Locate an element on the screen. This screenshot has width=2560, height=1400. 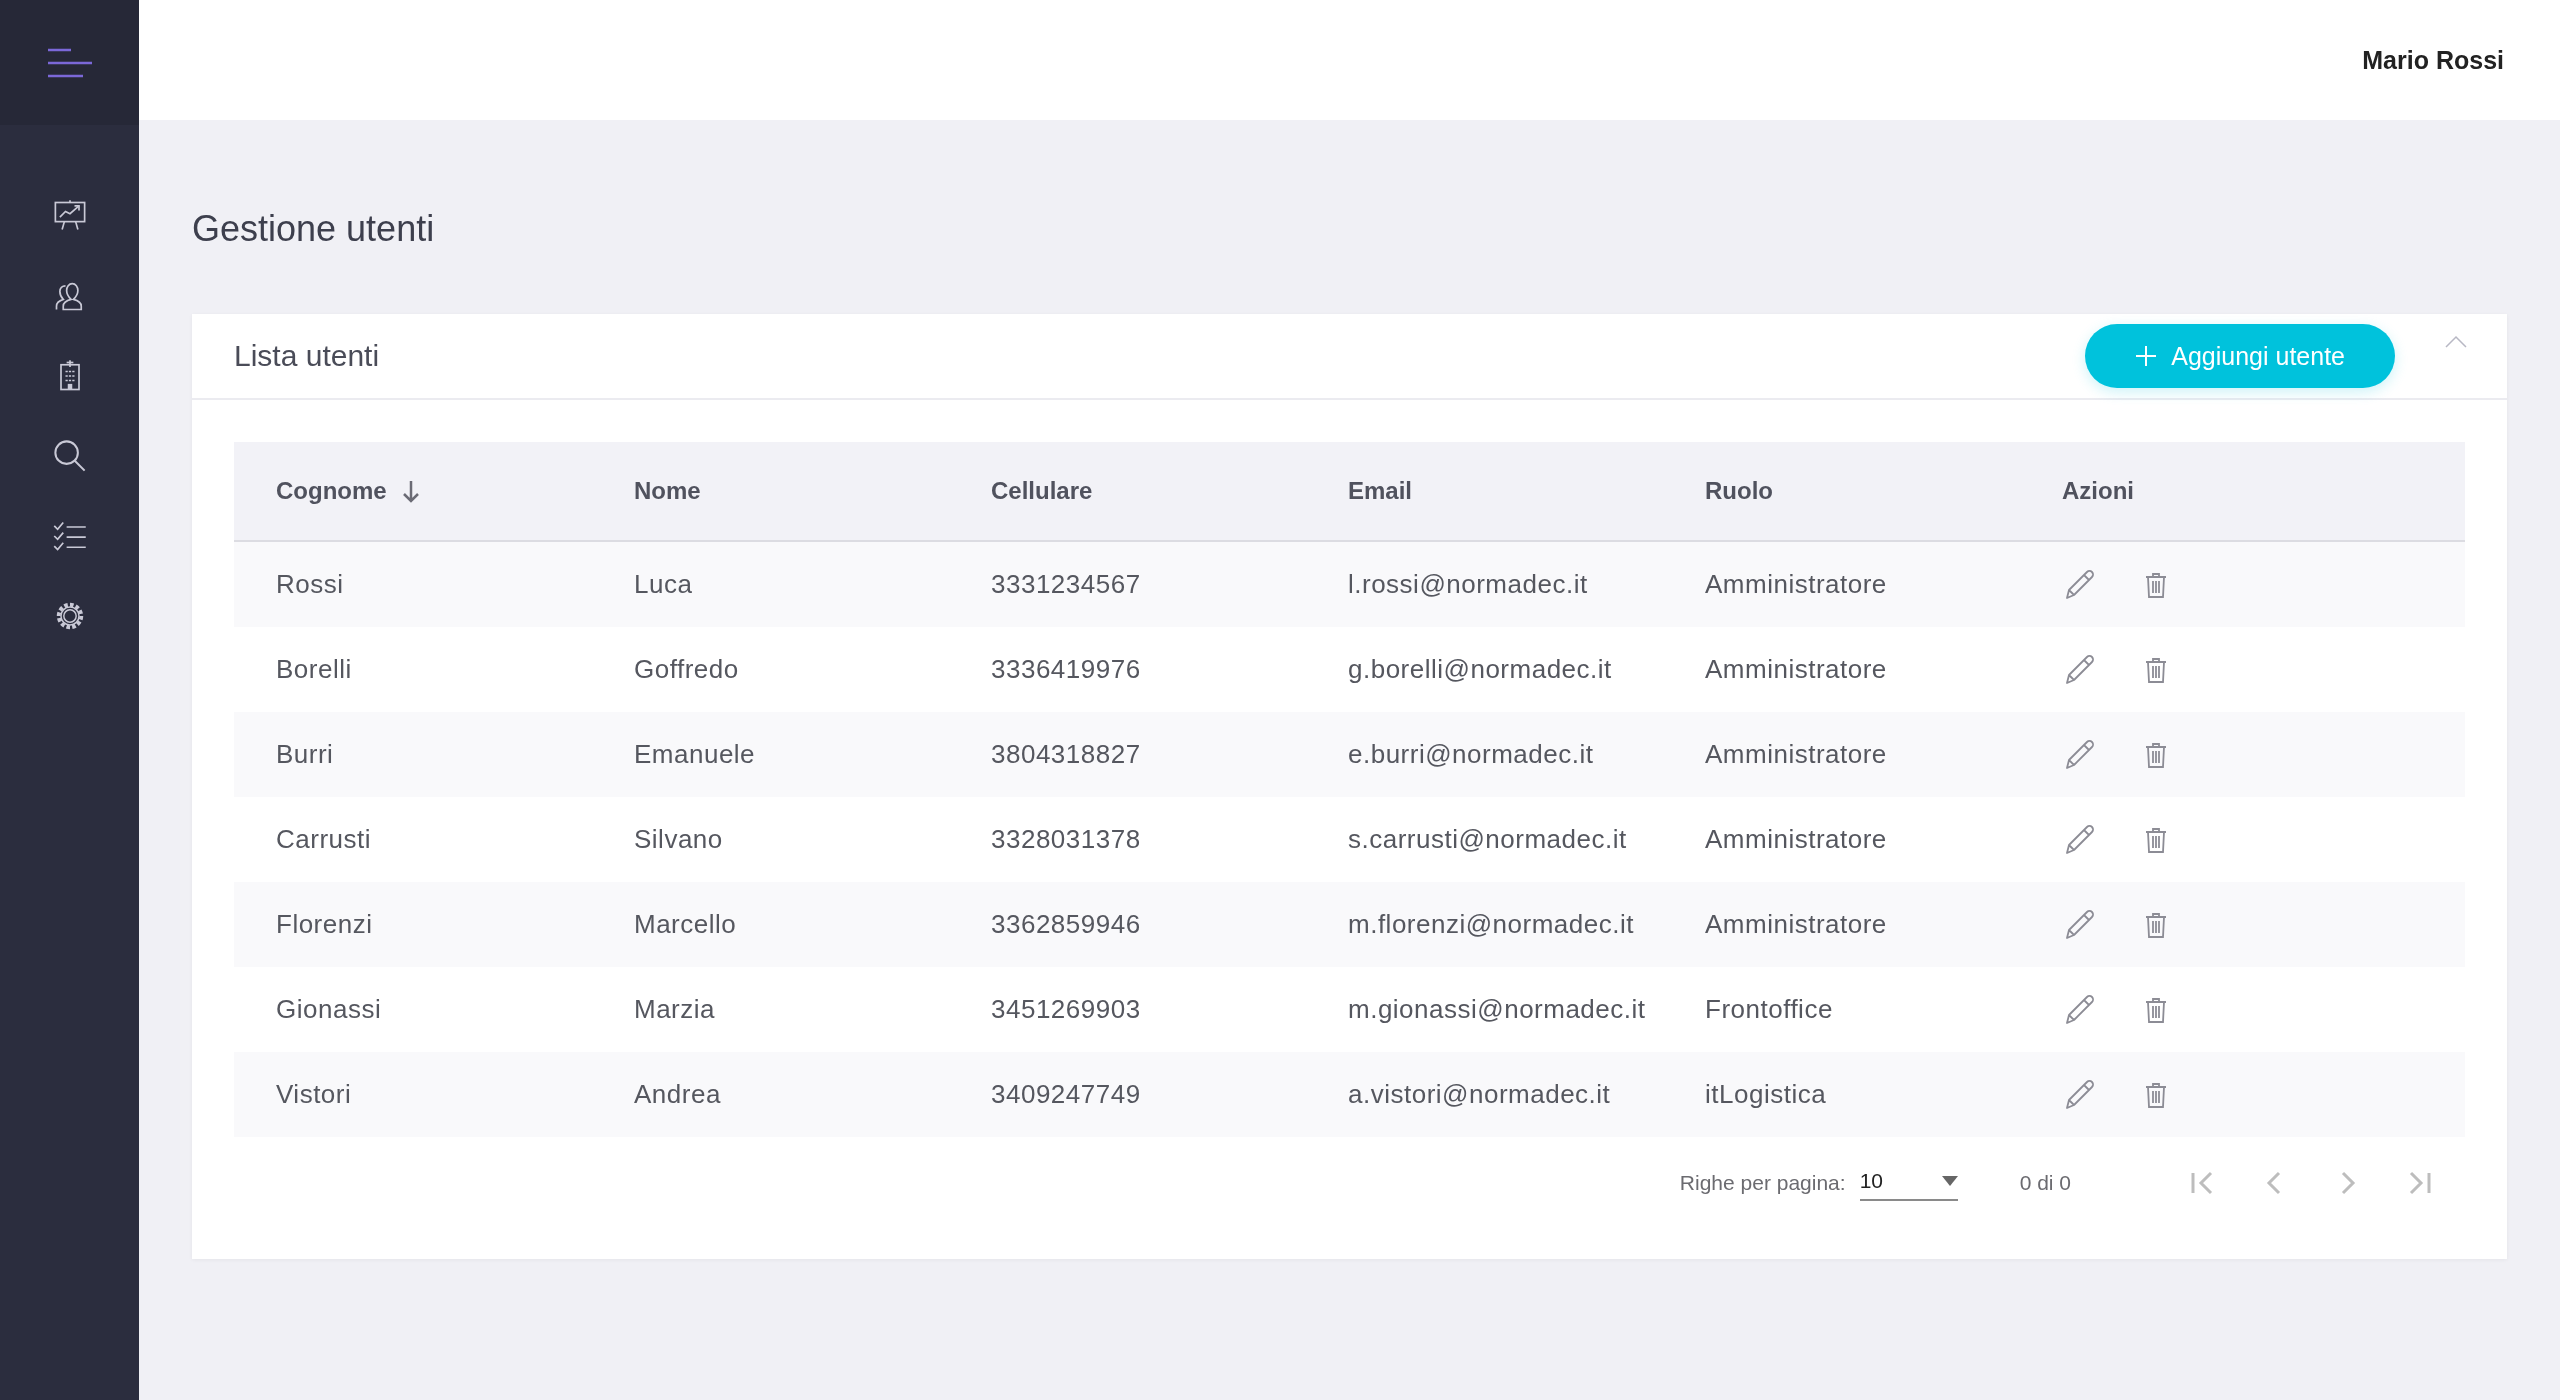
table-cell: itLogistica is located at coordinates (1883, 1094).